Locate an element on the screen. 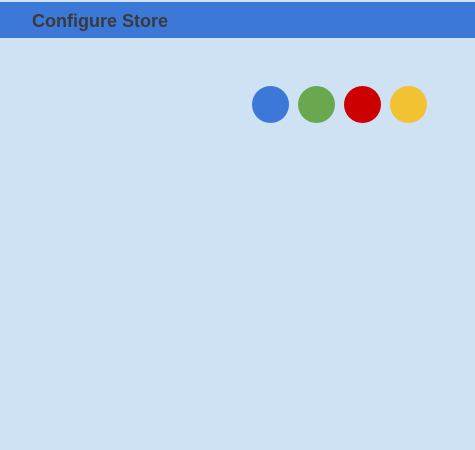  color-option-blue is located at coordinates (270, 104).